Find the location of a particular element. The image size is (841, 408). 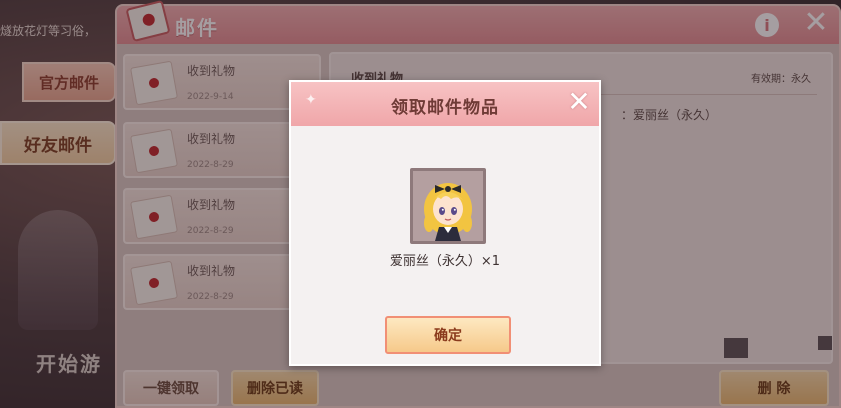

item-name-label: 爱丽丝（永久）×1 is located at coordinates (445, 261).